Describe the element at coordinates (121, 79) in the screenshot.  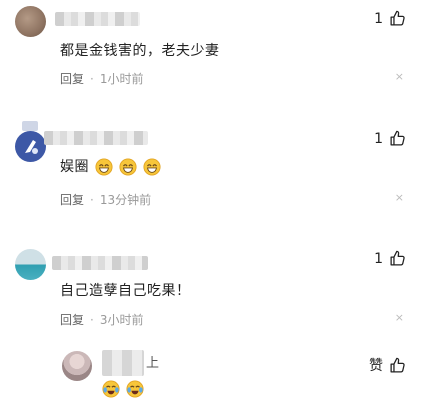
I see `timestamp: 1小时前` at that location.